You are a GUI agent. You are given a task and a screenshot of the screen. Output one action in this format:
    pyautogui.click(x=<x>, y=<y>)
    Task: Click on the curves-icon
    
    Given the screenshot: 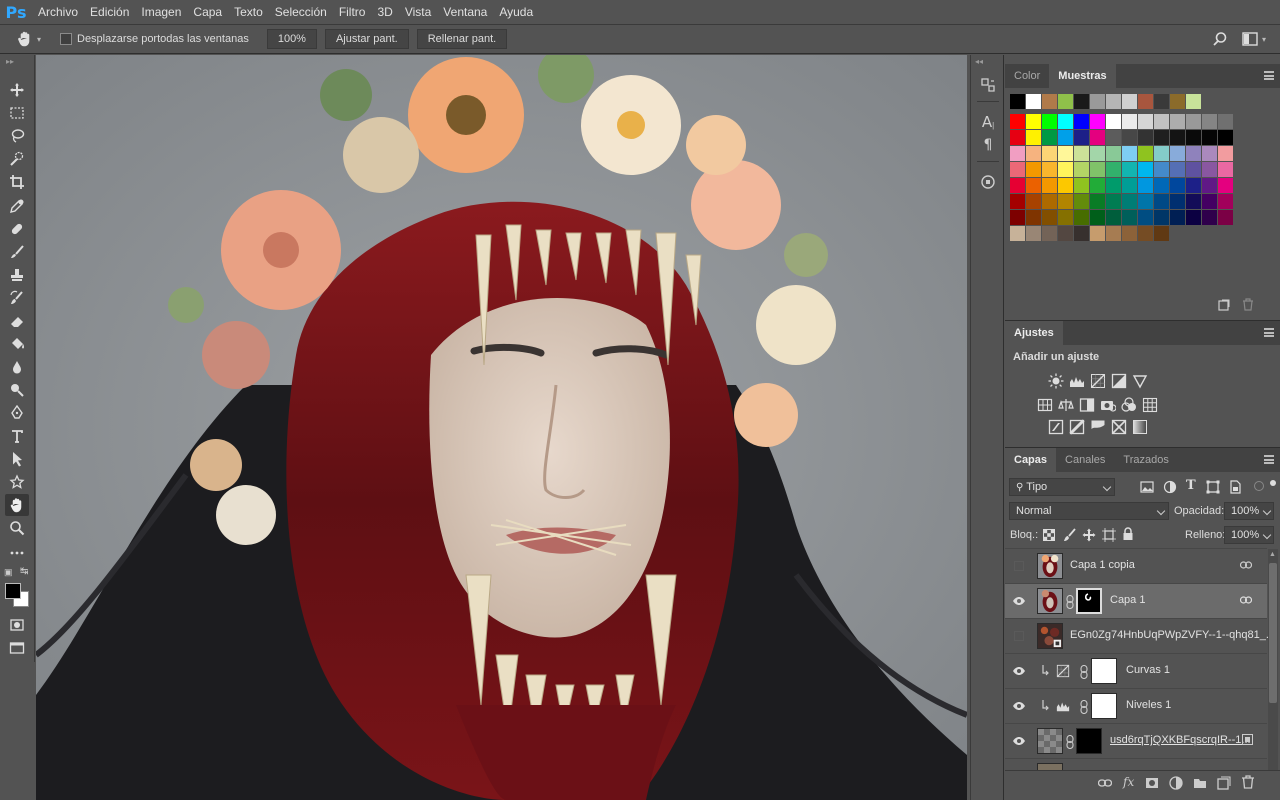 What is the action you would take?
    pyautogui.click(x=1098, y=381)
    